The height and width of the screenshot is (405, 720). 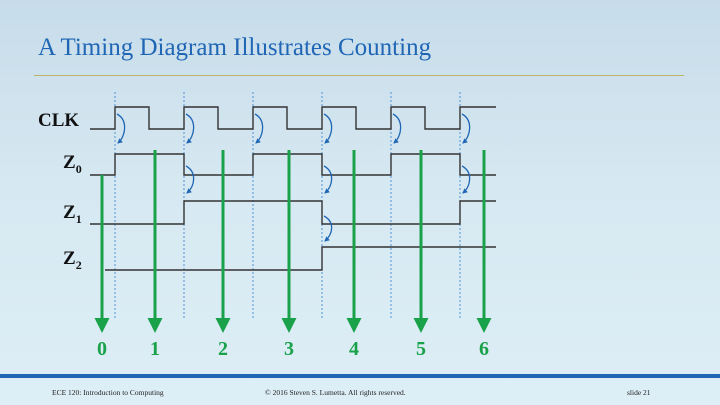 I want to click on footer-course: ECE 120: Introduction to Computing, so click(x=108, y=392).